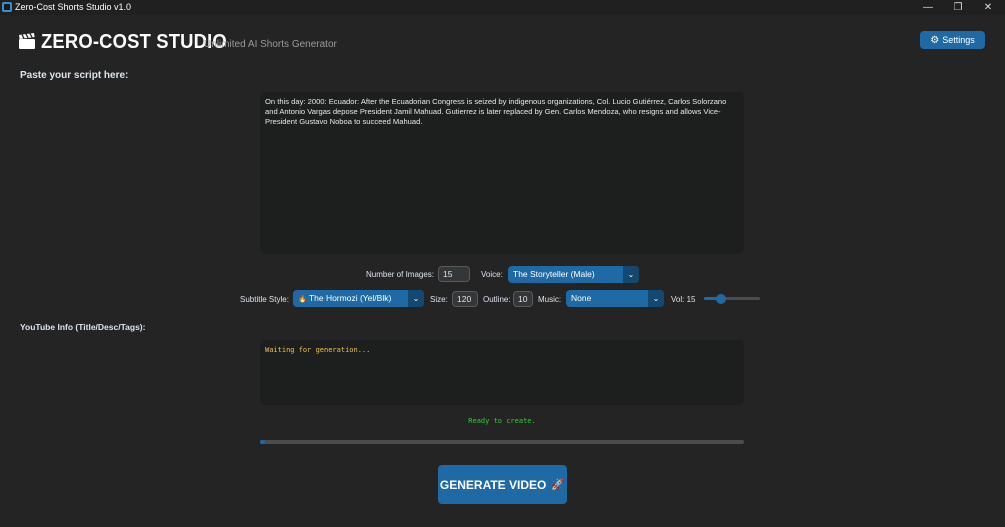 This screenshot has width=1005, height=527. I want to click on subtitle-style-select: 🔥 The Hormozi (Yel/Blk) ⌄, so click(358, 298).